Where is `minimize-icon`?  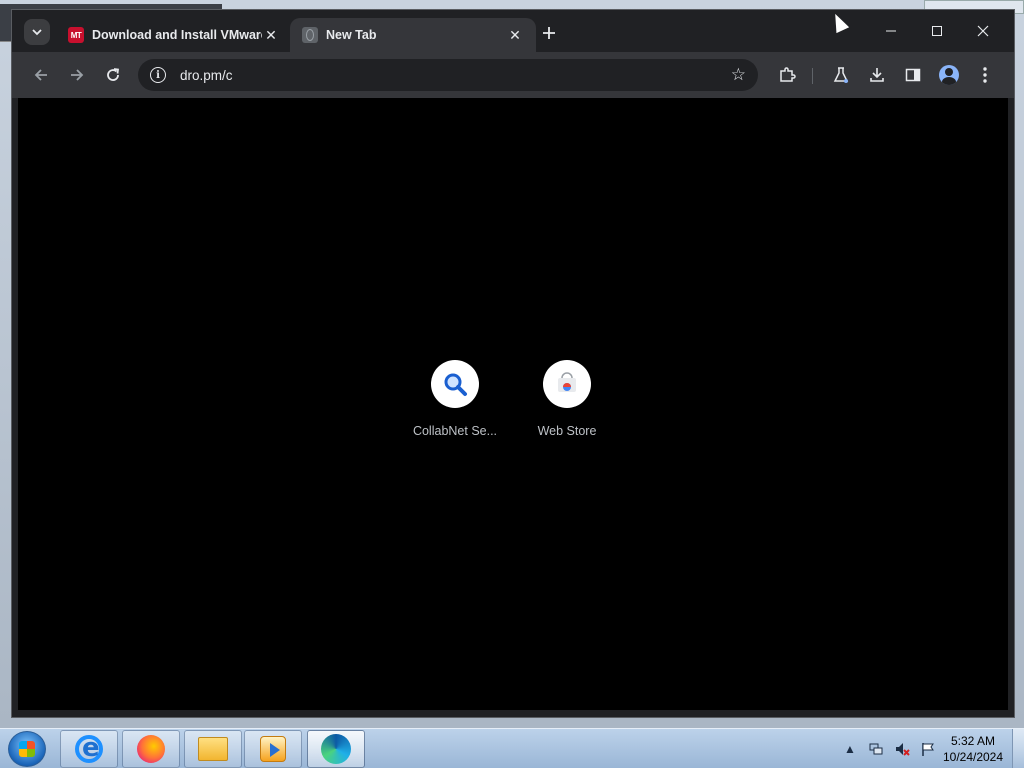
minimize-icon is located at coordinates (891, 31).